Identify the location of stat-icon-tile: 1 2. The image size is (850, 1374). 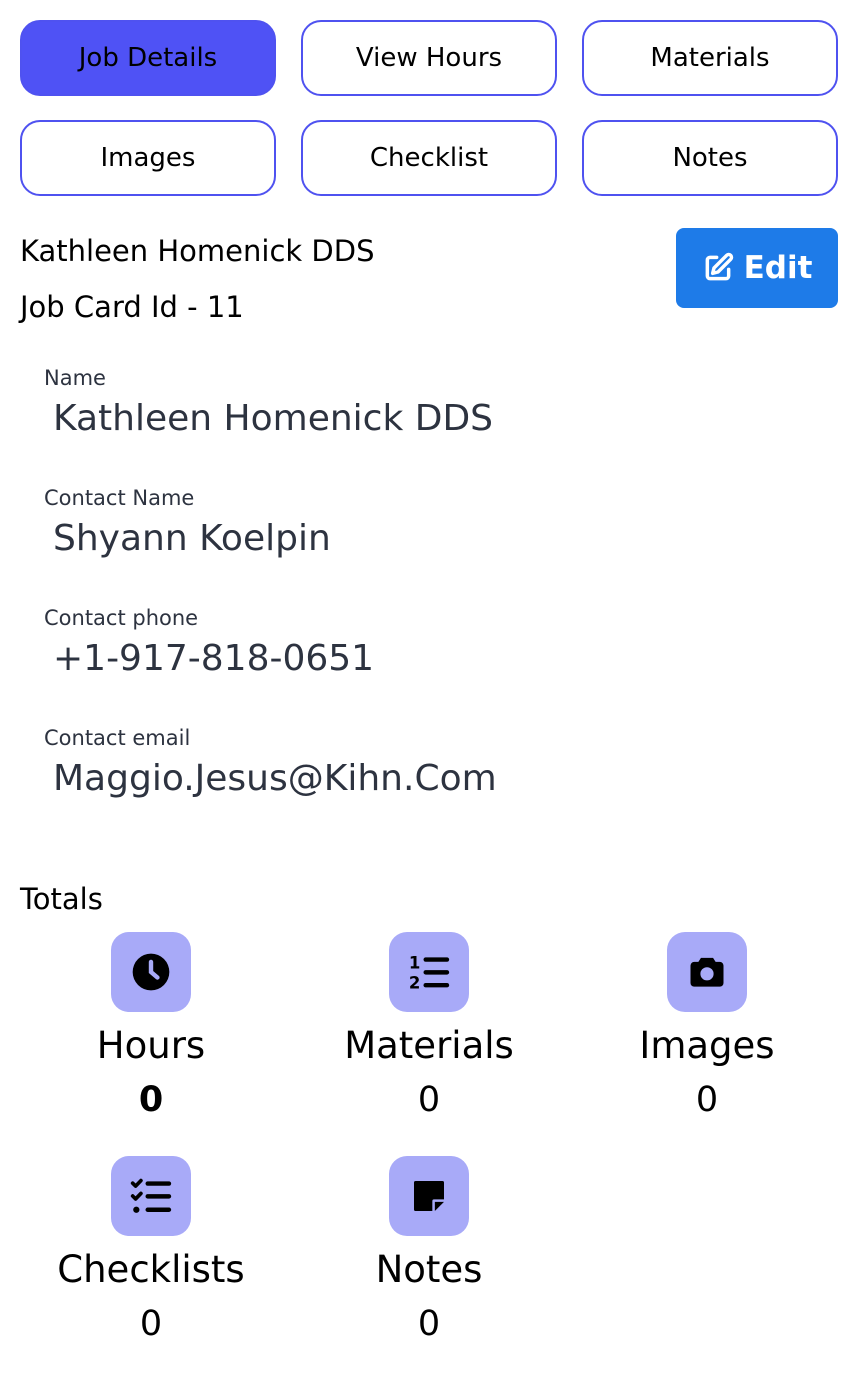
(429, 972).